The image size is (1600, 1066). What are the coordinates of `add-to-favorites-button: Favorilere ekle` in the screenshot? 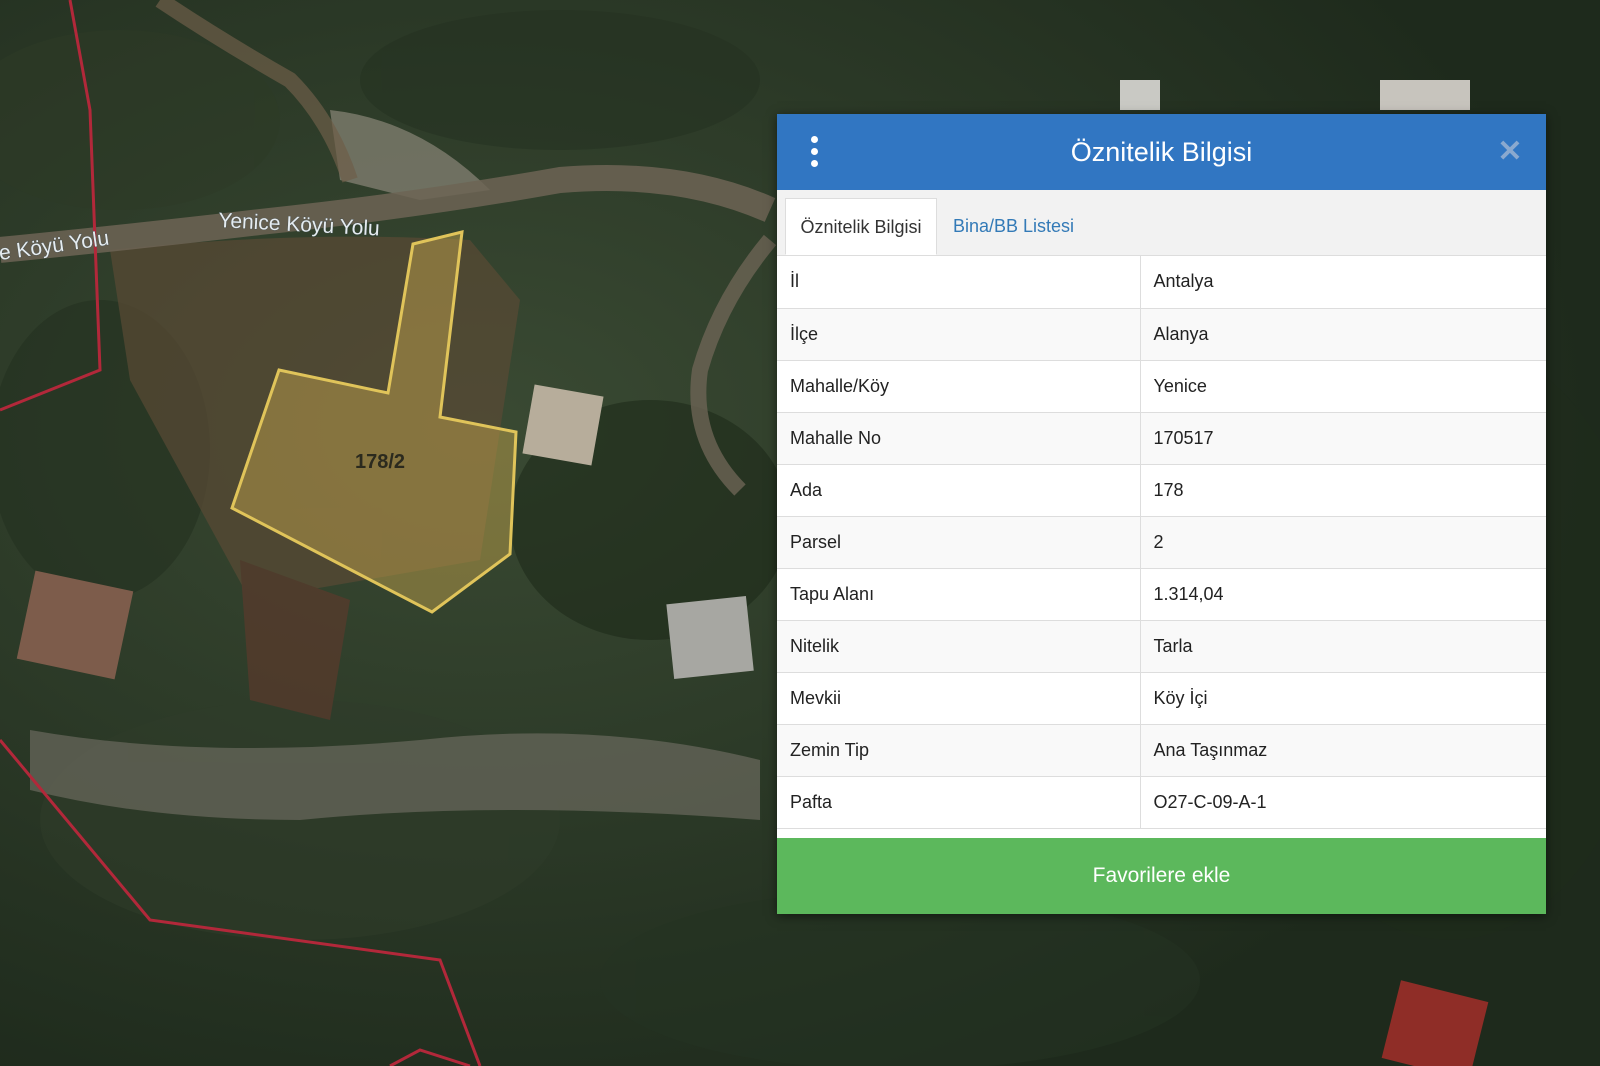 It's located at (1161, 876).